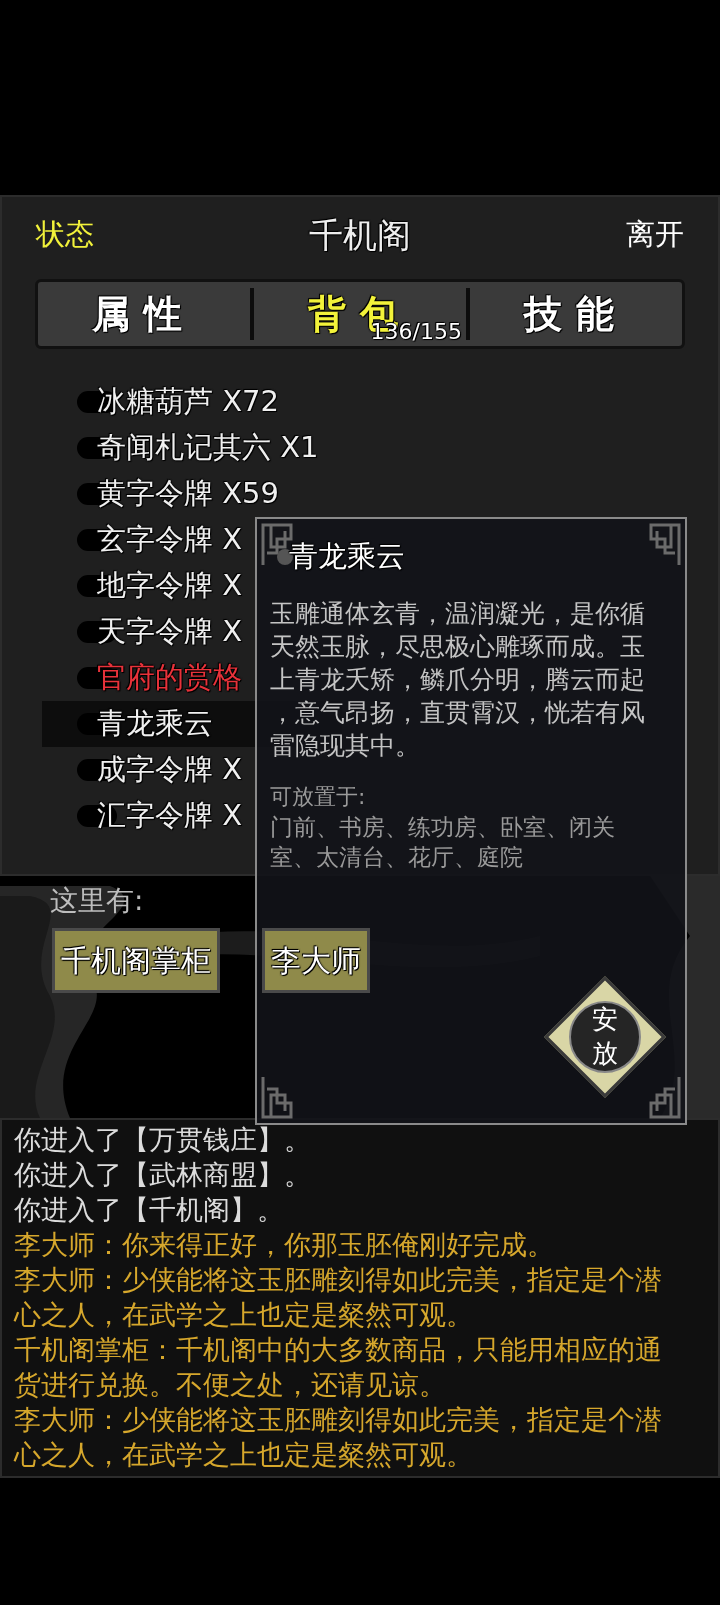 The height and width of the screenshot is (1605, 720). What do you see at coordinates (360, 235) in the screenshot?
I see `shop-title: 千机阁` at bounding box center [360, 235].